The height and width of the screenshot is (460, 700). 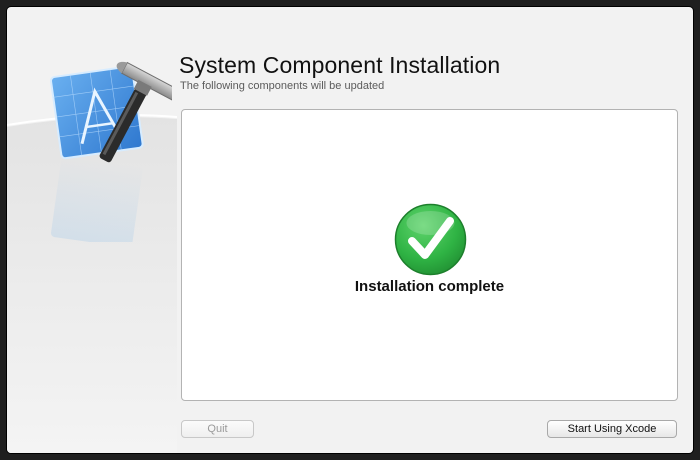 What do you see at coordinates (282, 86) in the screenshot?
I see `page-subtitle: The following components will be updated` at bounding box center [282, 86].